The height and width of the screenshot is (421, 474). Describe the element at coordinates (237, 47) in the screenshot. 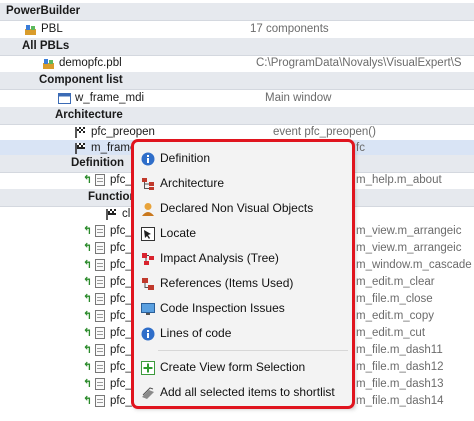

I see `section-all-pbls: All PBLs` at that location.